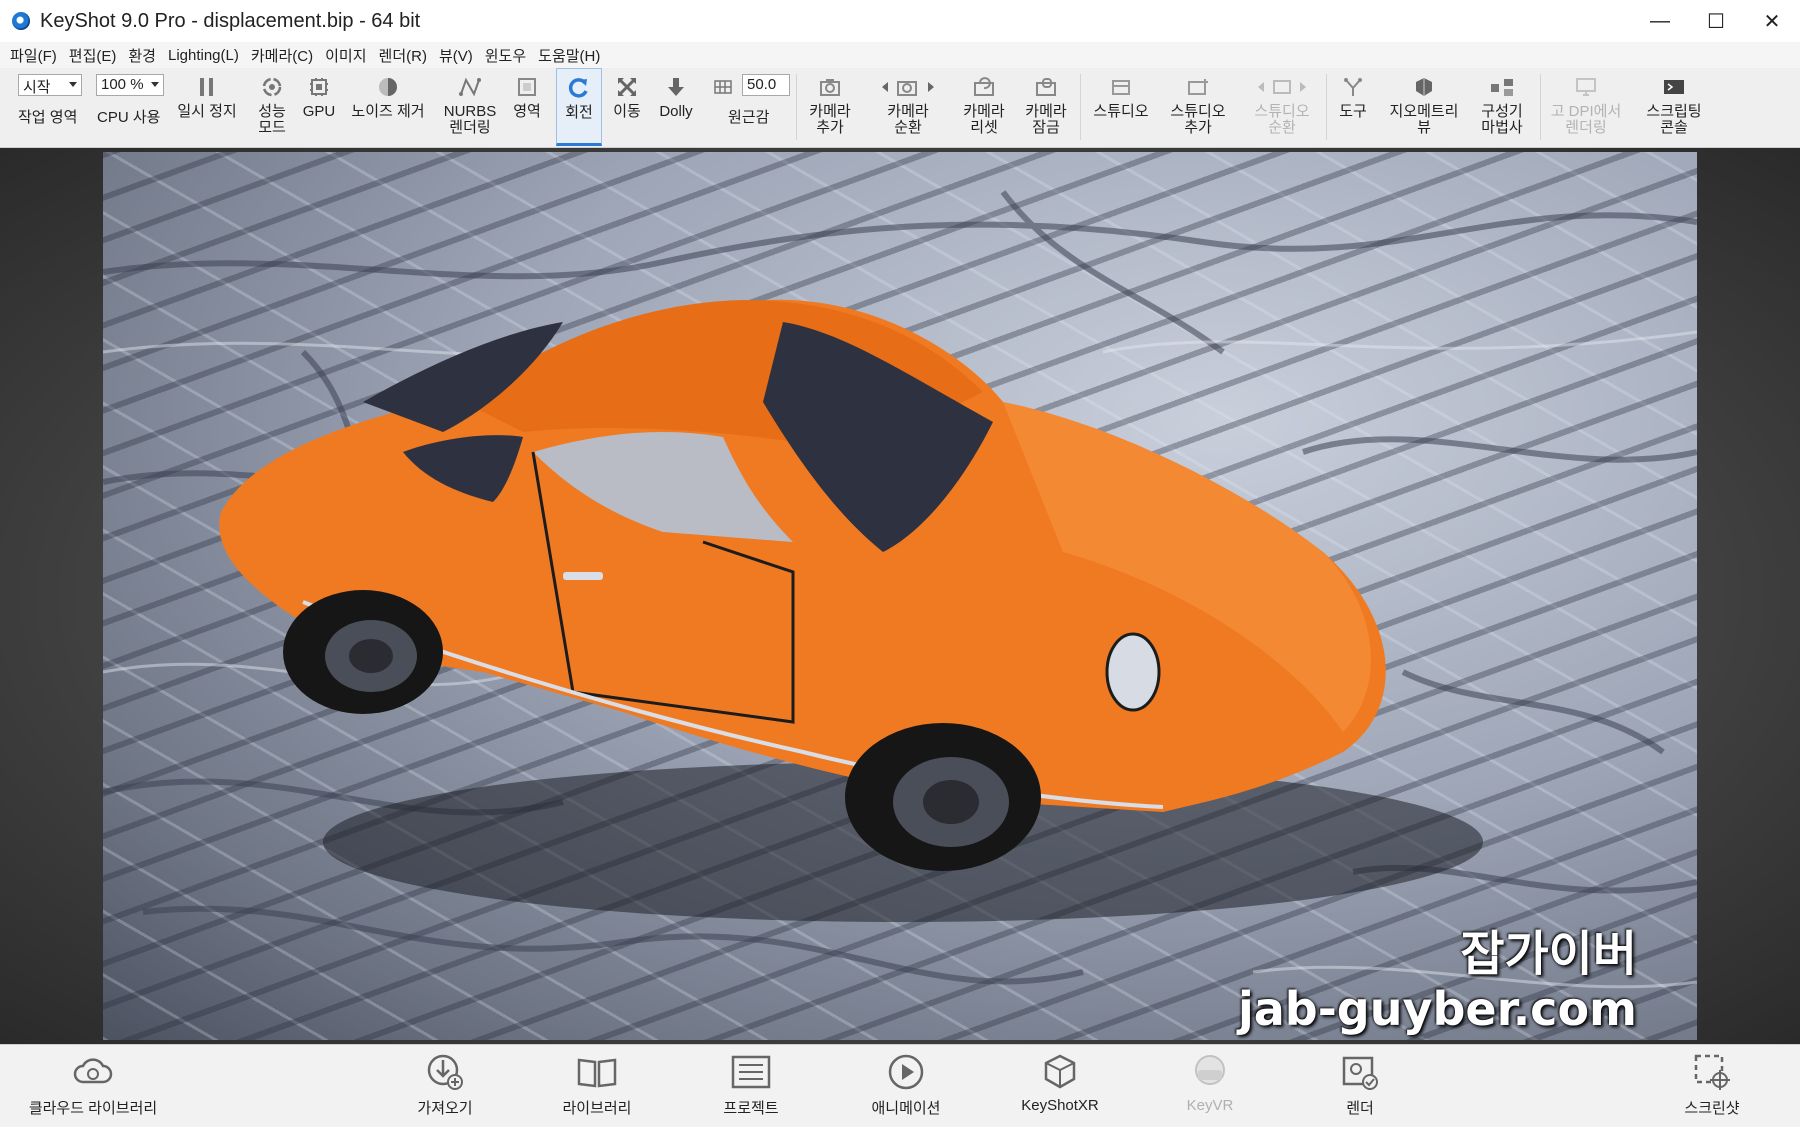  I want to click on cycle-studio-label: 스튜디오 순환, so click(1282, 119).